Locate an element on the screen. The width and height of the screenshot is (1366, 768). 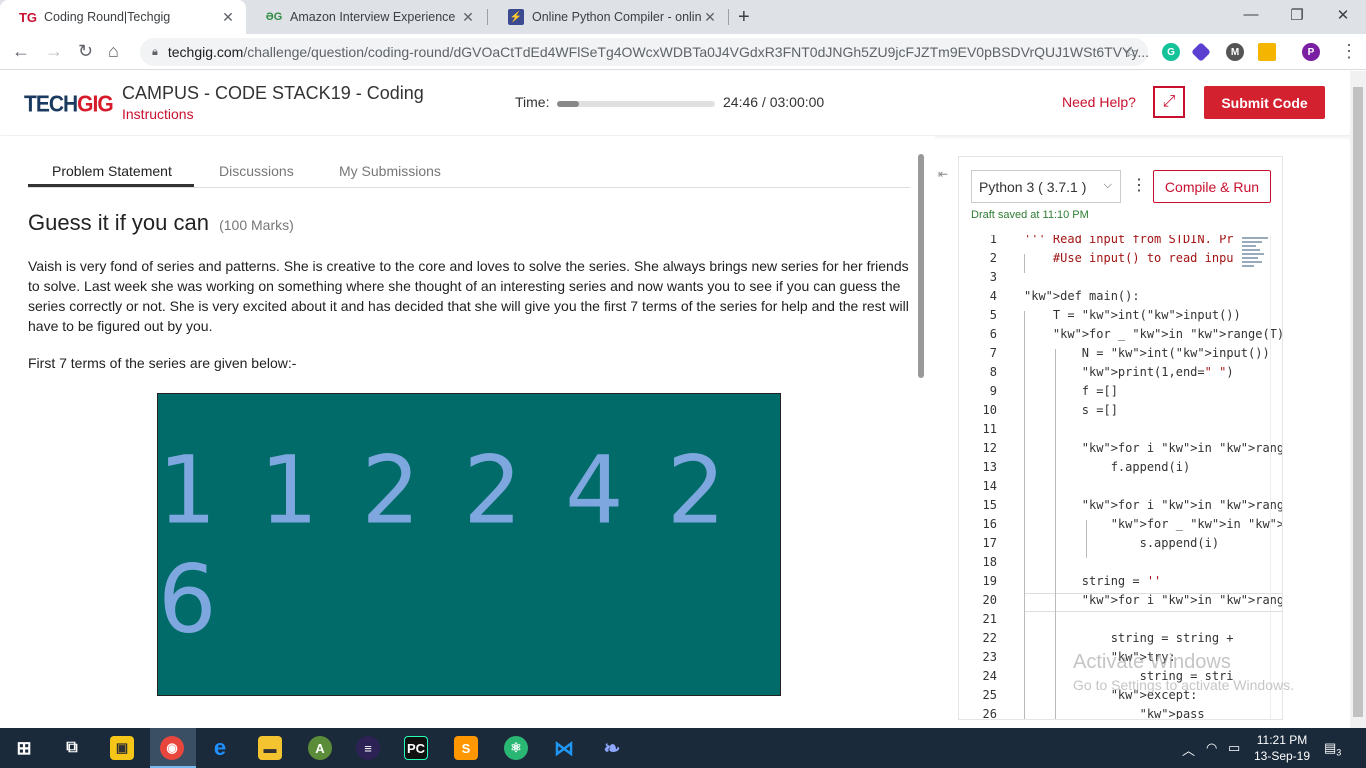
sublime-icon: S is located at coordinates (466, 748).